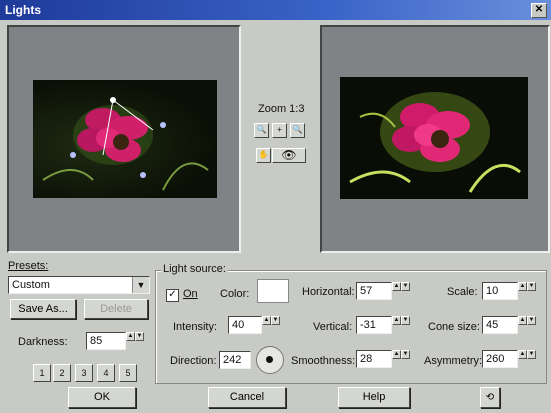 The height and width of the screenshot is (413, 551). What do you see at coordinates (190, 294) in the screenshot?
I see `on-label: On` at bounding box center [190, 294].